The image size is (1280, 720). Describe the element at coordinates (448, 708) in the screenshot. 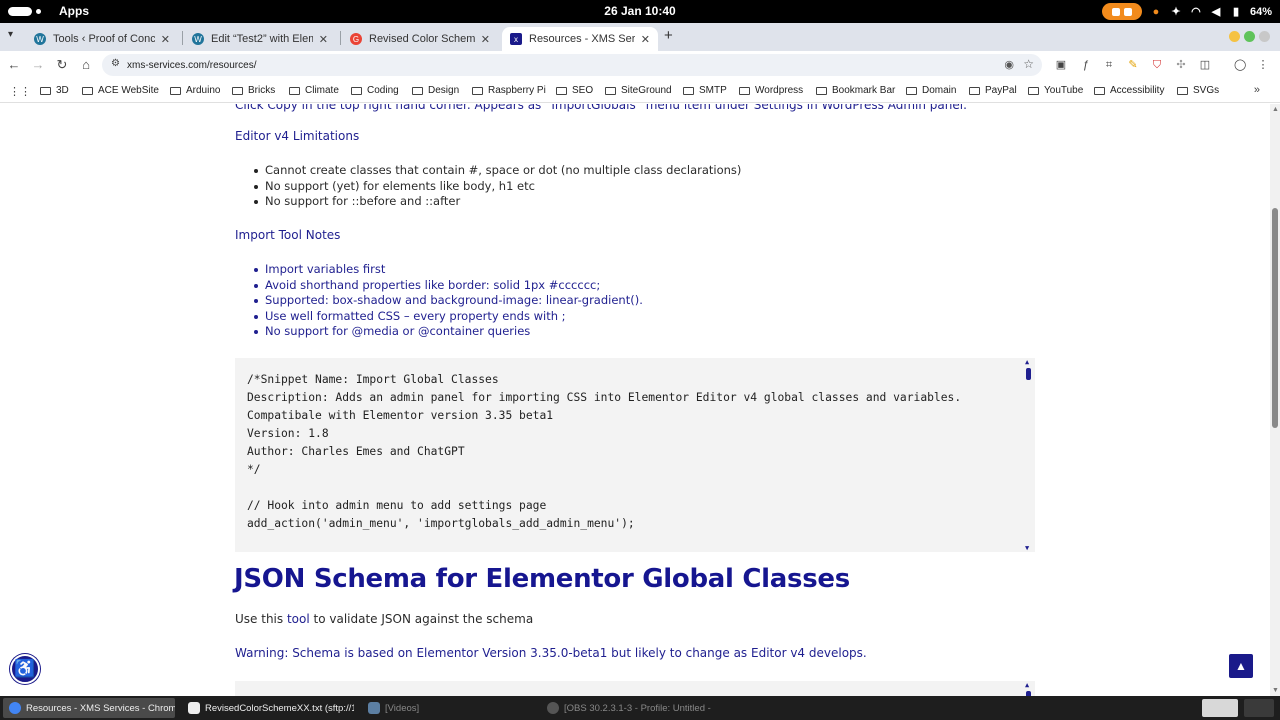

I see `taskbar-item-videos: [Videos]` at that location.